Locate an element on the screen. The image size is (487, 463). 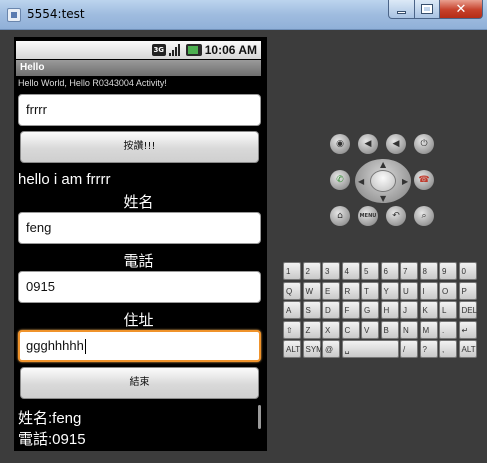
key-1-8: O is located at coordinates (448, 290).